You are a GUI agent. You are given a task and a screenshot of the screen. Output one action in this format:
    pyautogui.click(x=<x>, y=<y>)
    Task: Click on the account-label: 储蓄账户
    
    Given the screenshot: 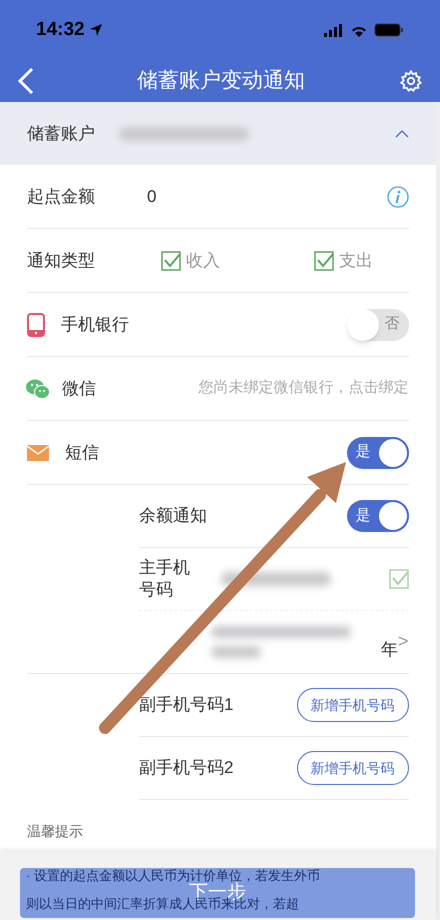 What is the action you would take?
    pyautogui.click(x=61, y=133)
    